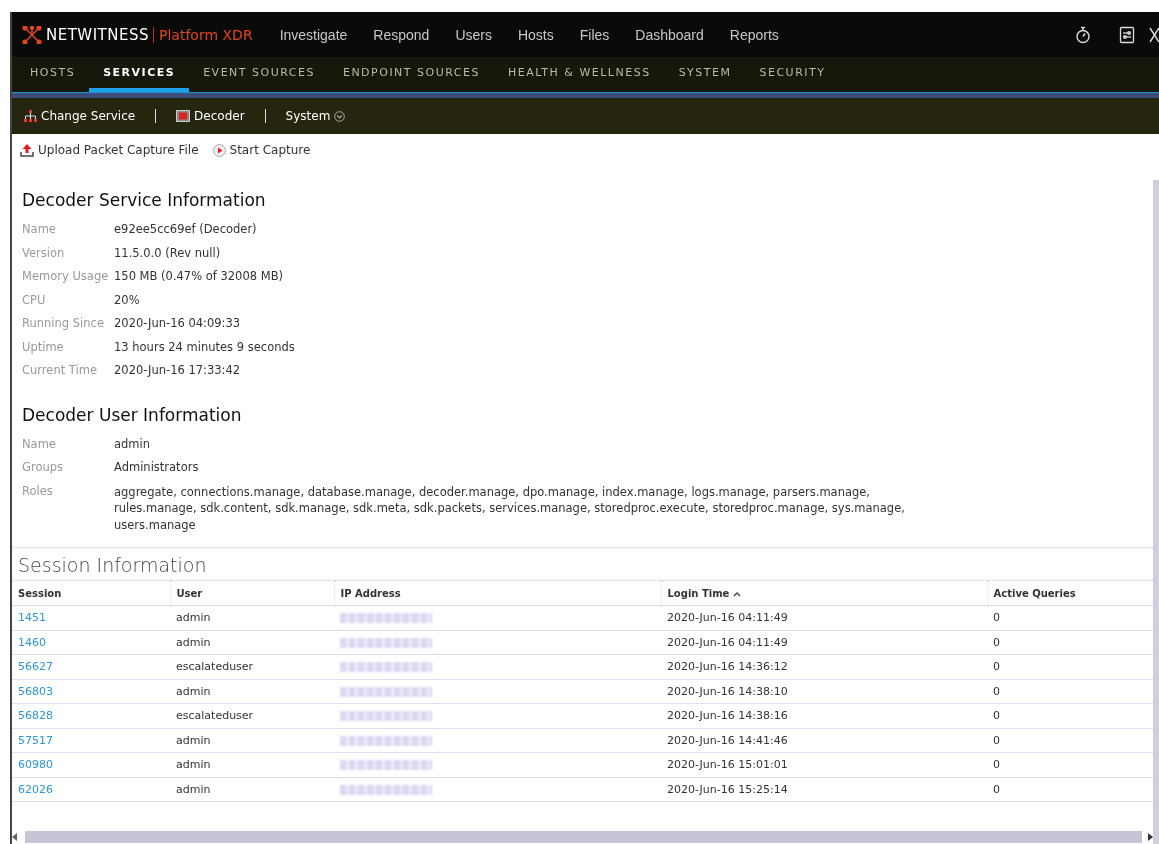  I want to click on field-value: Administrators, so click(157, 467).